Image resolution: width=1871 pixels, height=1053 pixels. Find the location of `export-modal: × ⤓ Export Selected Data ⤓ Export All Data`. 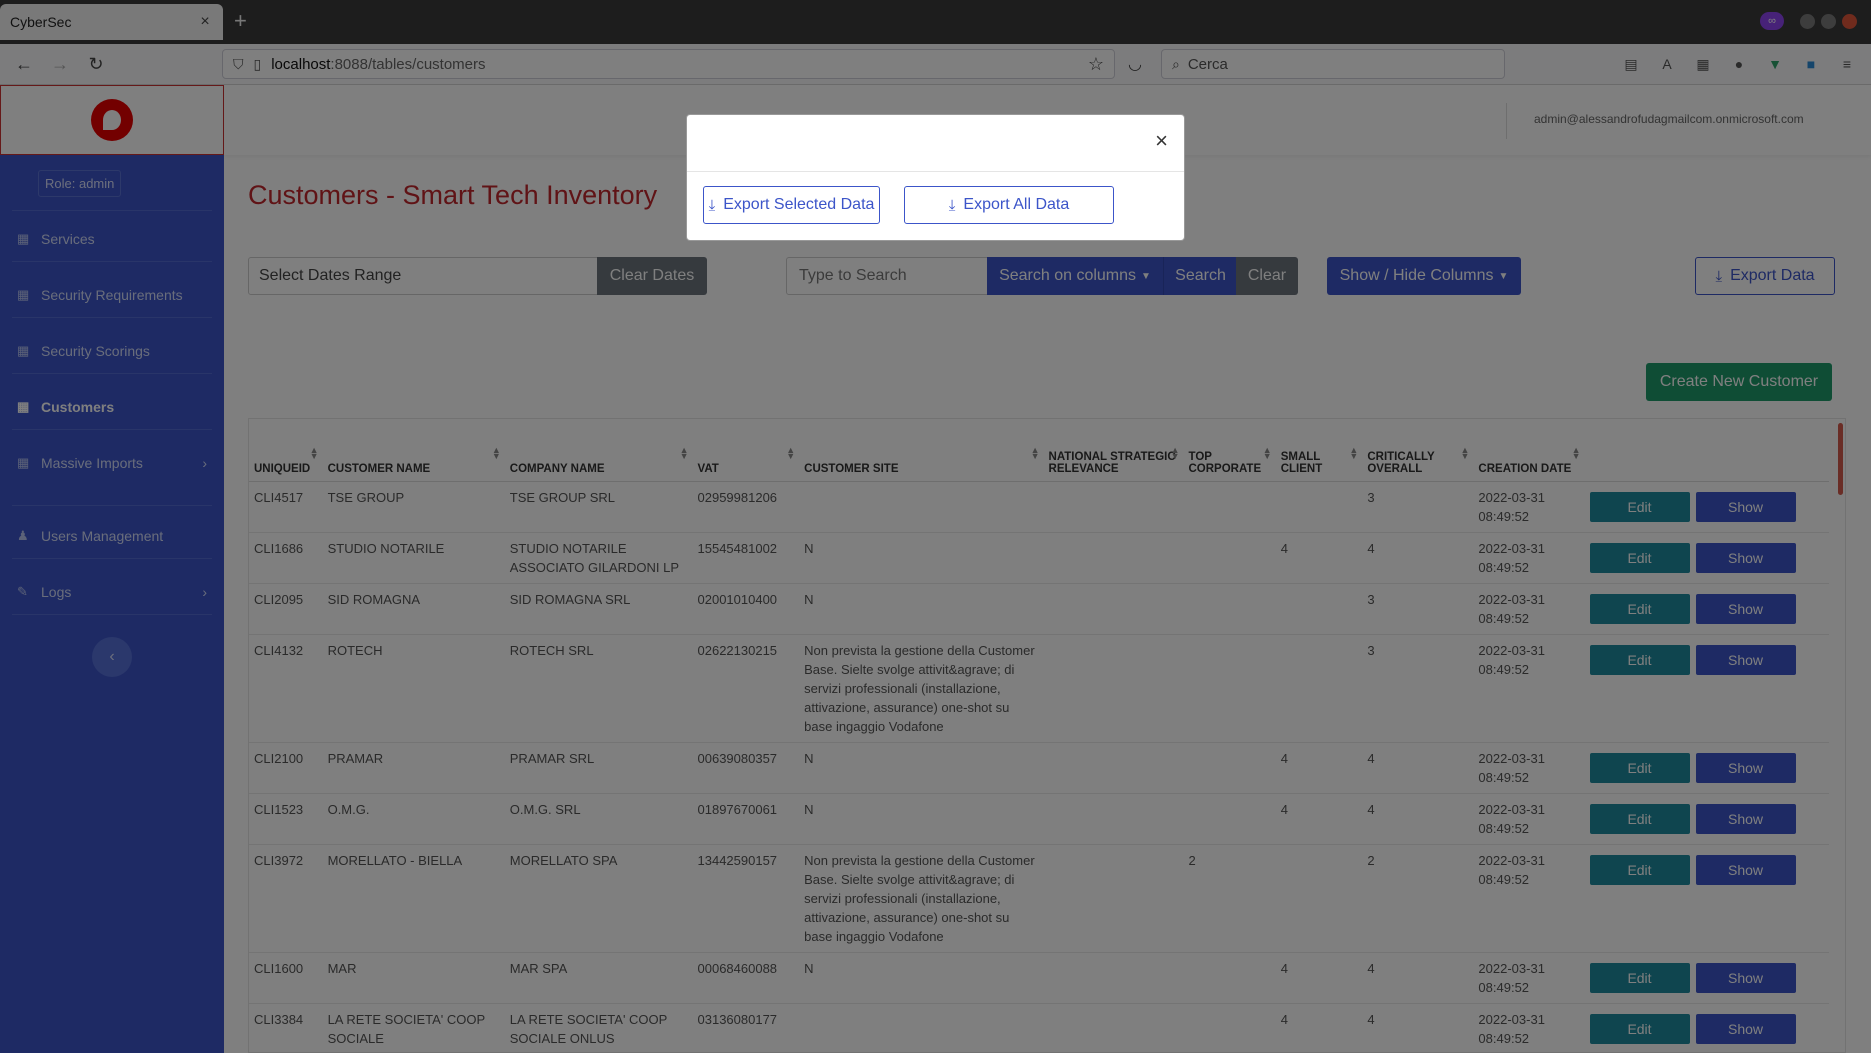

export-modal: × ⤓ Export Selected Data ⤓ Export All Data is located at coordinates (935, 177).